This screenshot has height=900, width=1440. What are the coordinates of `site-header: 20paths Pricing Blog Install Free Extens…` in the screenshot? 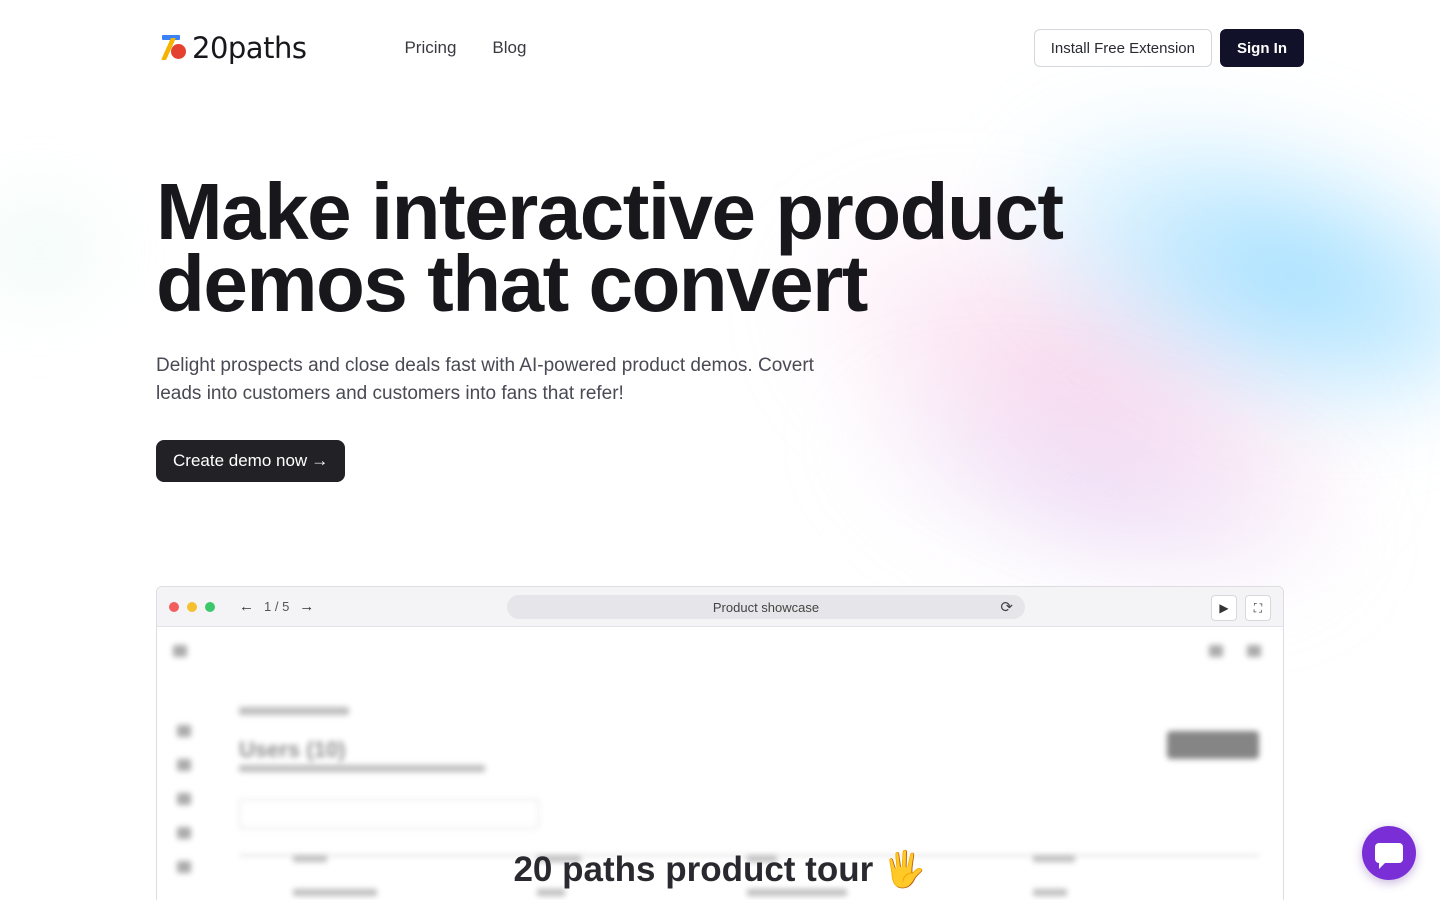 It's located at (730, 48).